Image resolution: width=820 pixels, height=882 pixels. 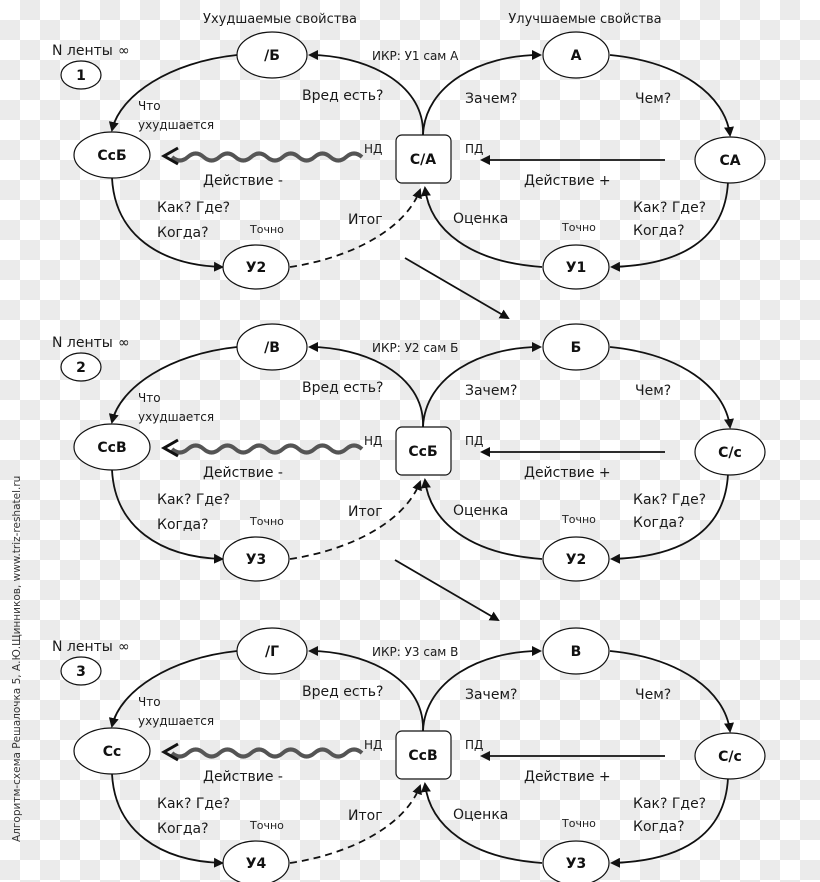 I want to click on node-result-right-label: У2, so click(x=576, y=560).